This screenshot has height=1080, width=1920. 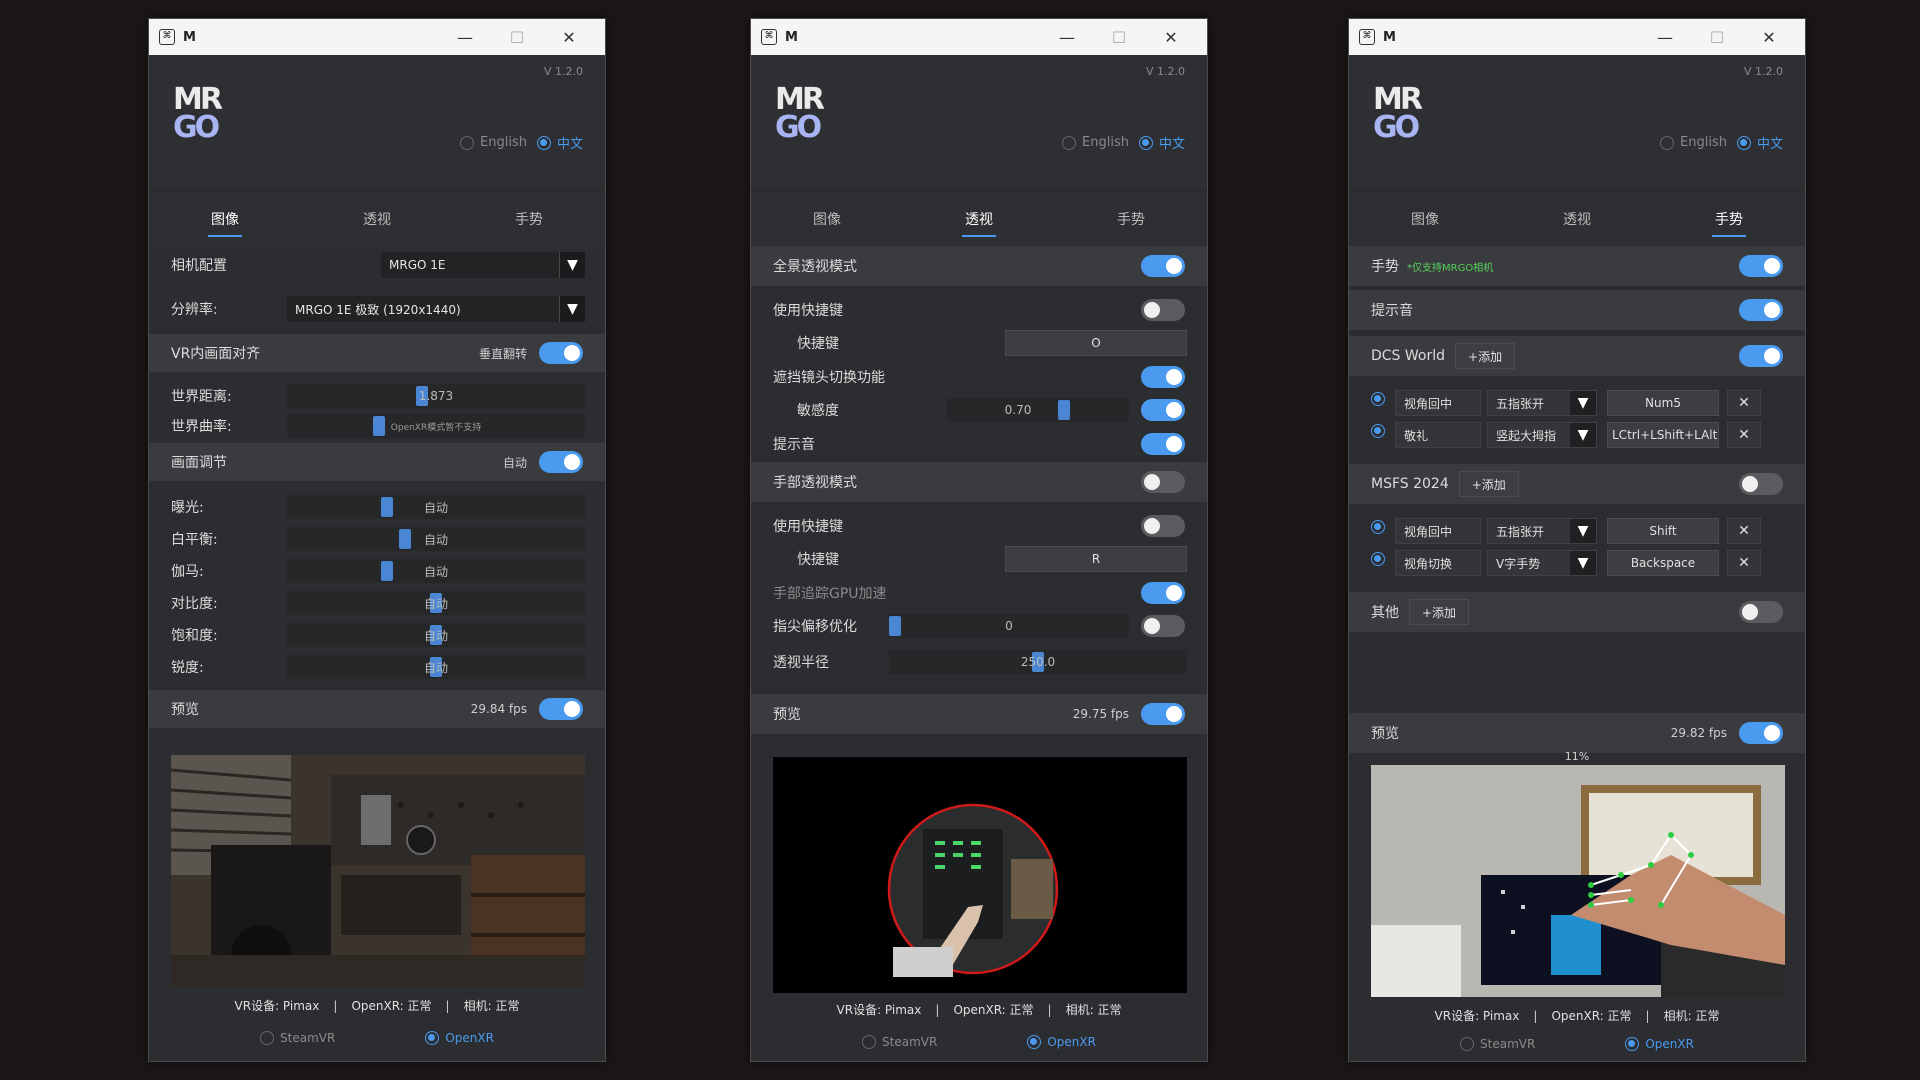 What do you see at coordinates (1009, 626) in the screenshot?
I see `fingertip-slider: 0` at bounding box center [1009, 626].